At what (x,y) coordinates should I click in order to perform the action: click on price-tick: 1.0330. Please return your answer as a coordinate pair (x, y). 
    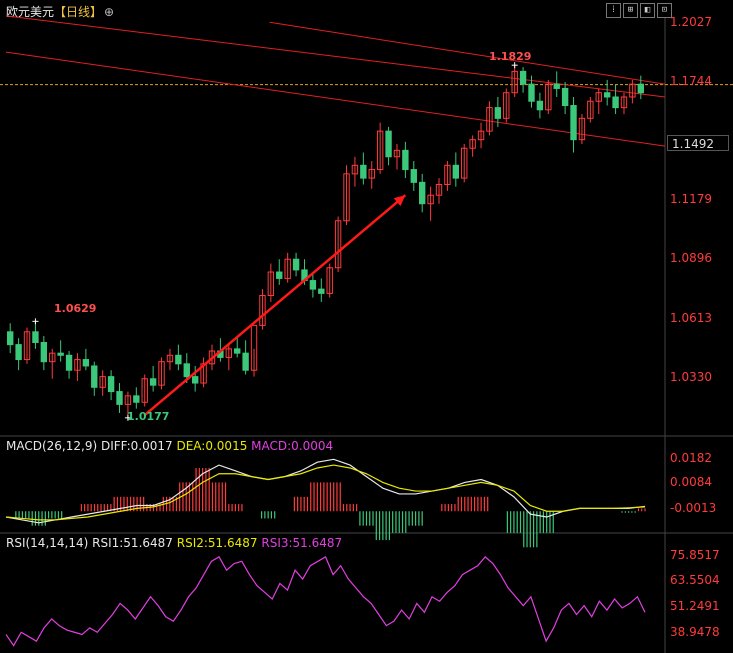
    Looking at the image, I should click on (691, 377).